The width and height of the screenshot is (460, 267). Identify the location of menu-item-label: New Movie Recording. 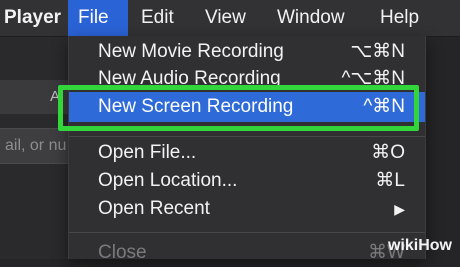
(191, 51).